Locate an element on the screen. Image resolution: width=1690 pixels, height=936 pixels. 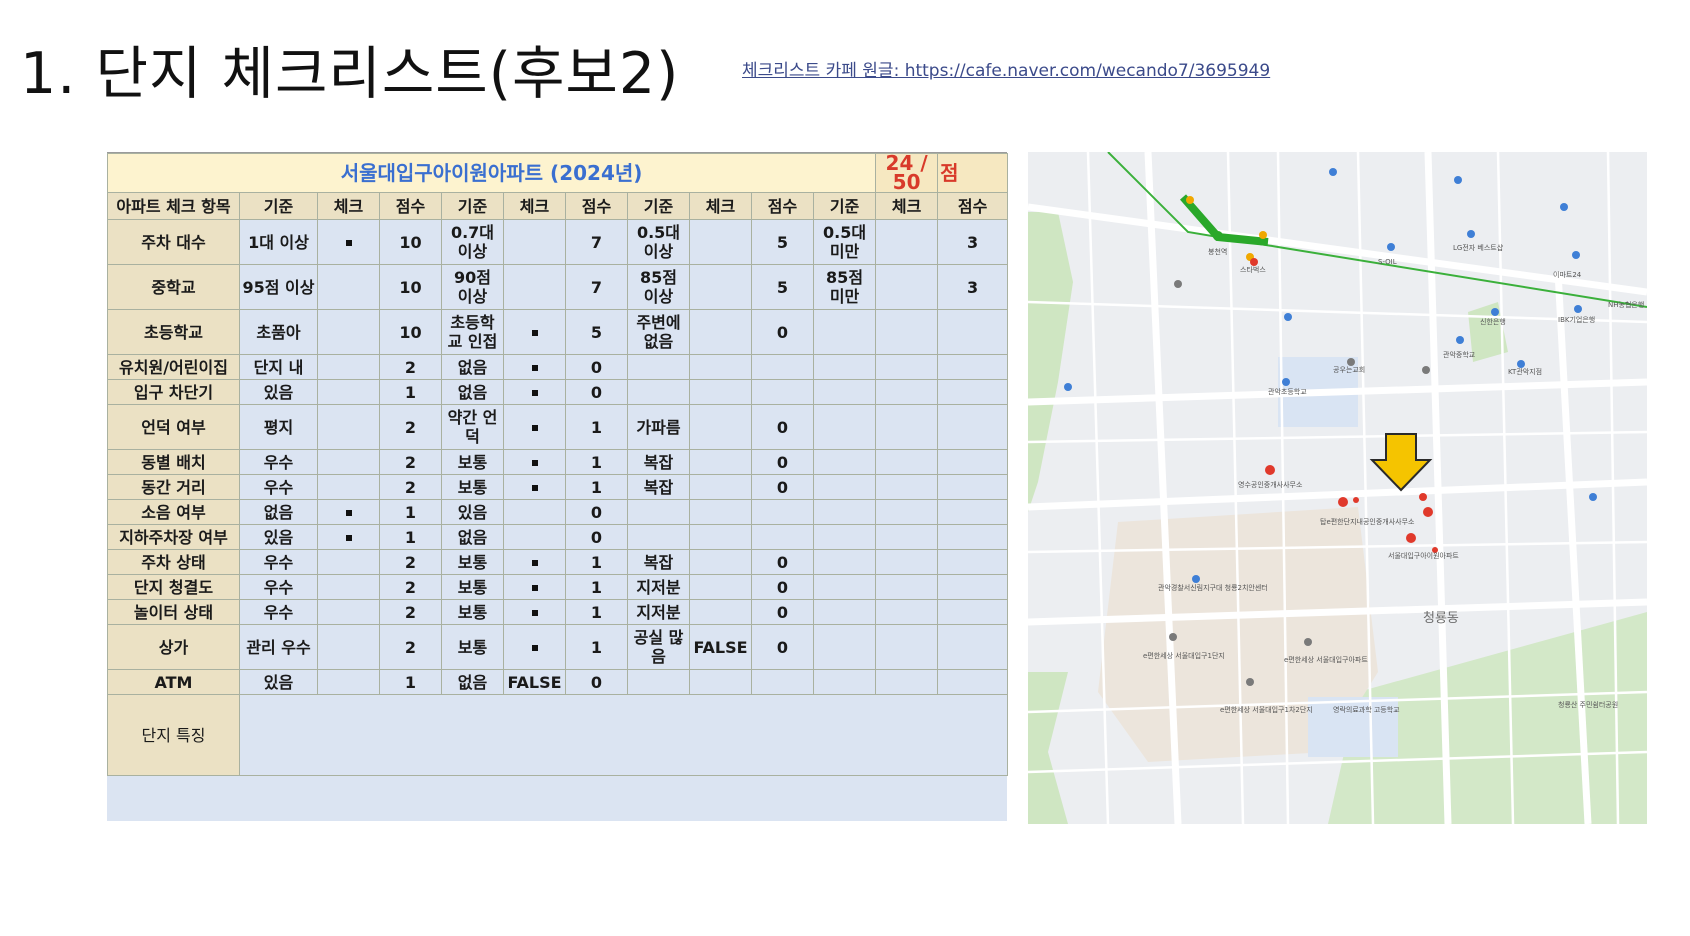
svg-text: IBK기업은행 is located at coordinates (1576, 319).